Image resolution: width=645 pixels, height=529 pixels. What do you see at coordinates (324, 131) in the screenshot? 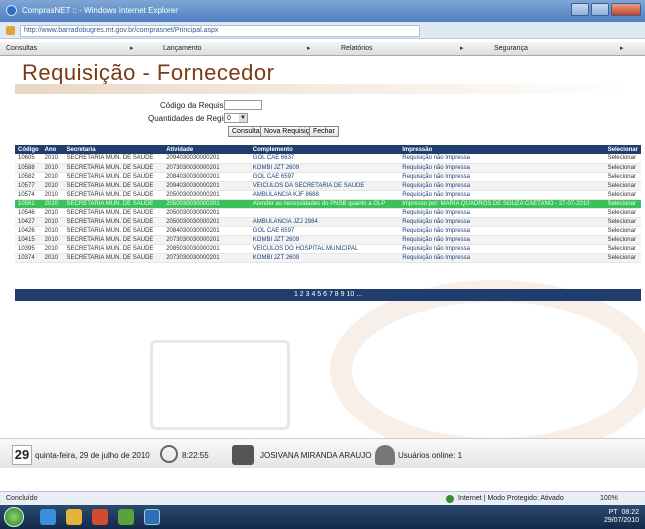
I see `fechar-button: Fechar` at bounding box center [324, 131].